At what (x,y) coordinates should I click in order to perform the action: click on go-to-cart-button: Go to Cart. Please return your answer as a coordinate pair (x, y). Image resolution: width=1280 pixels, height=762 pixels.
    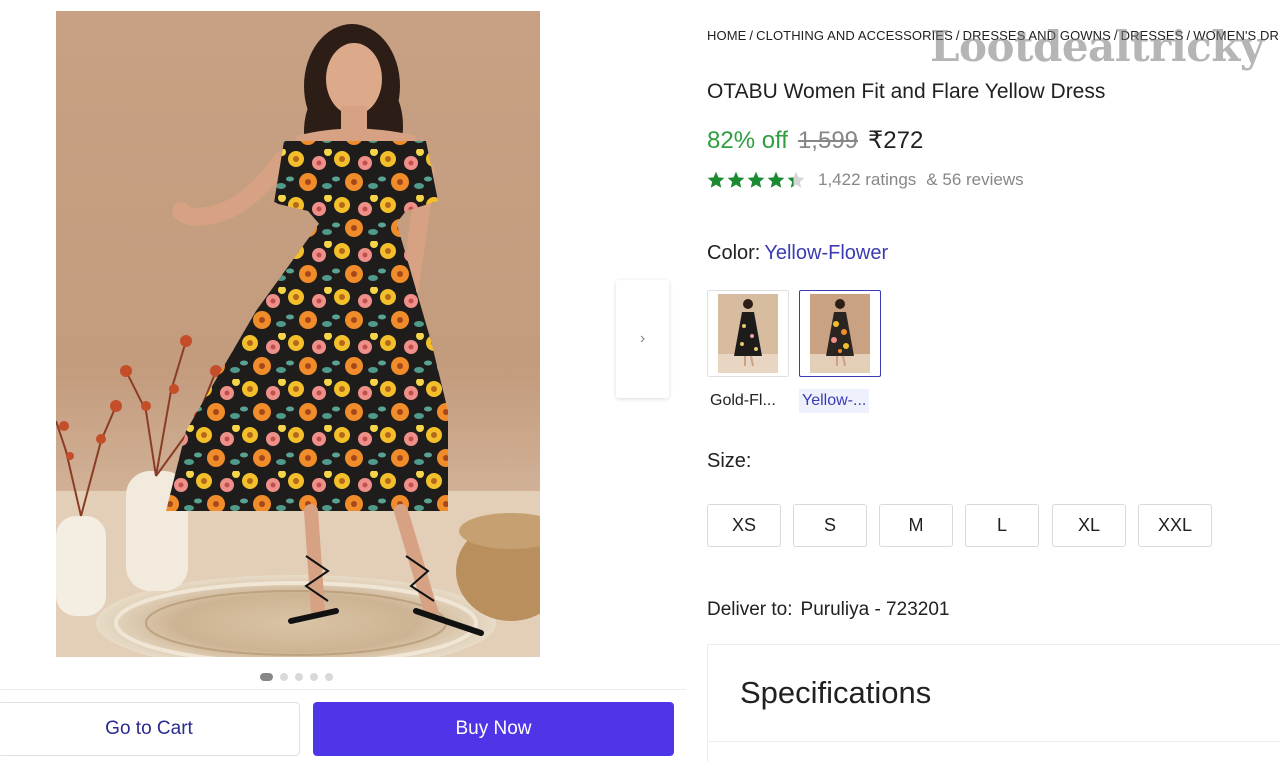
    Looking at the image, I should click on (150, 729).